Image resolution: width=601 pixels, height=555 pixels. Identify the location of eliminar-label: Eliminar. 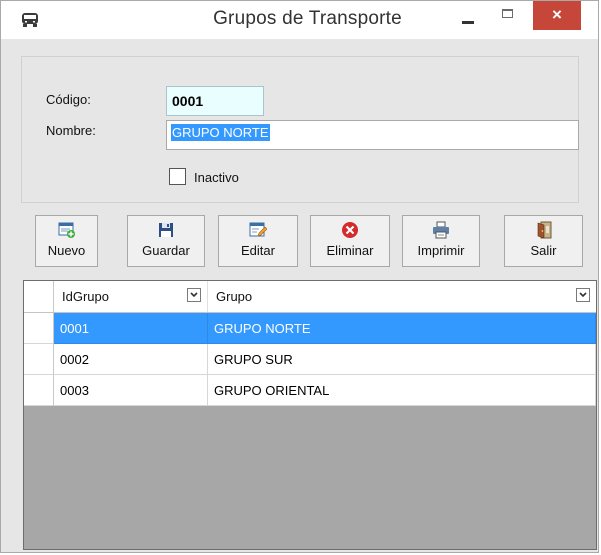
(350, 250).